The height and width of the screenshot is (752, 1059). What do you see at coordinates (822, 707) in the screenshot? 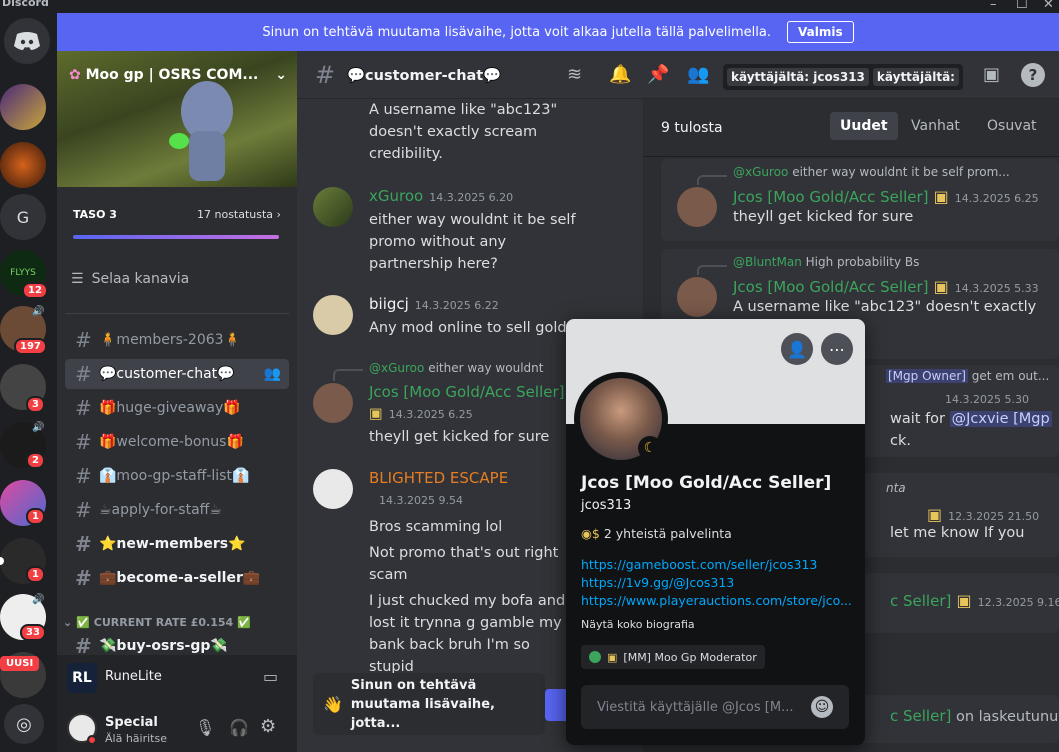
I see `emoji-icon: ☺` at bounding box center [822, 707].